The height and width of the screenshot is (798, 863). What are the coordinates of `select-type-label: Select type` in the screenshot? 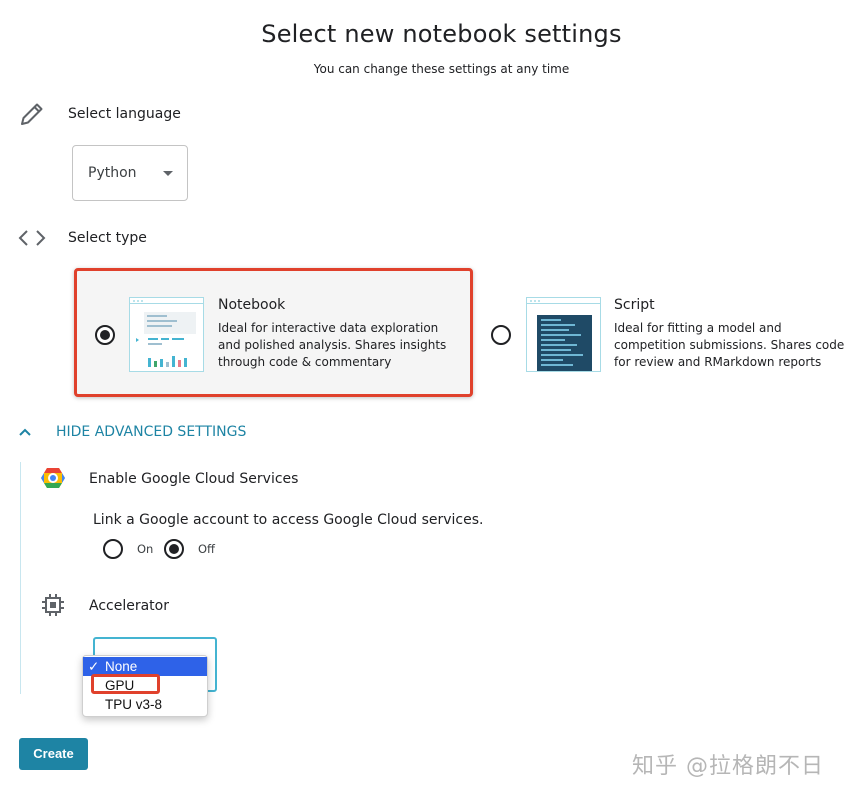 It's located at (107, 238).